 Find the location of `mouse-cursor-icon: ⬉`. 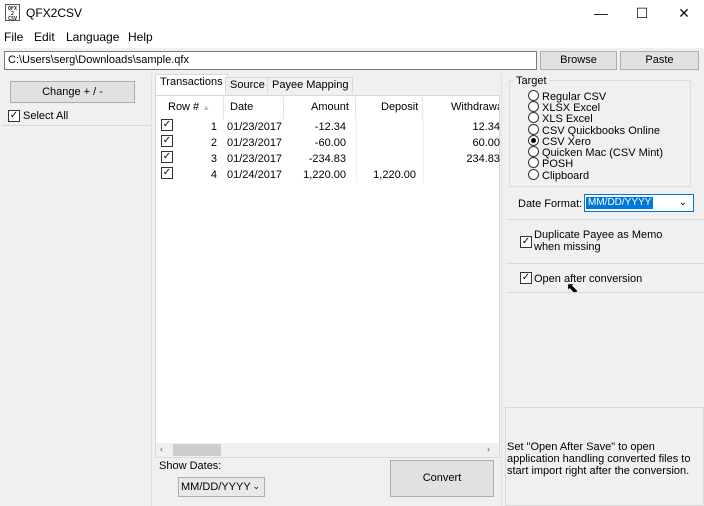

mouse-cursor-icon: ⬉ is located at coordinates (572, 288).